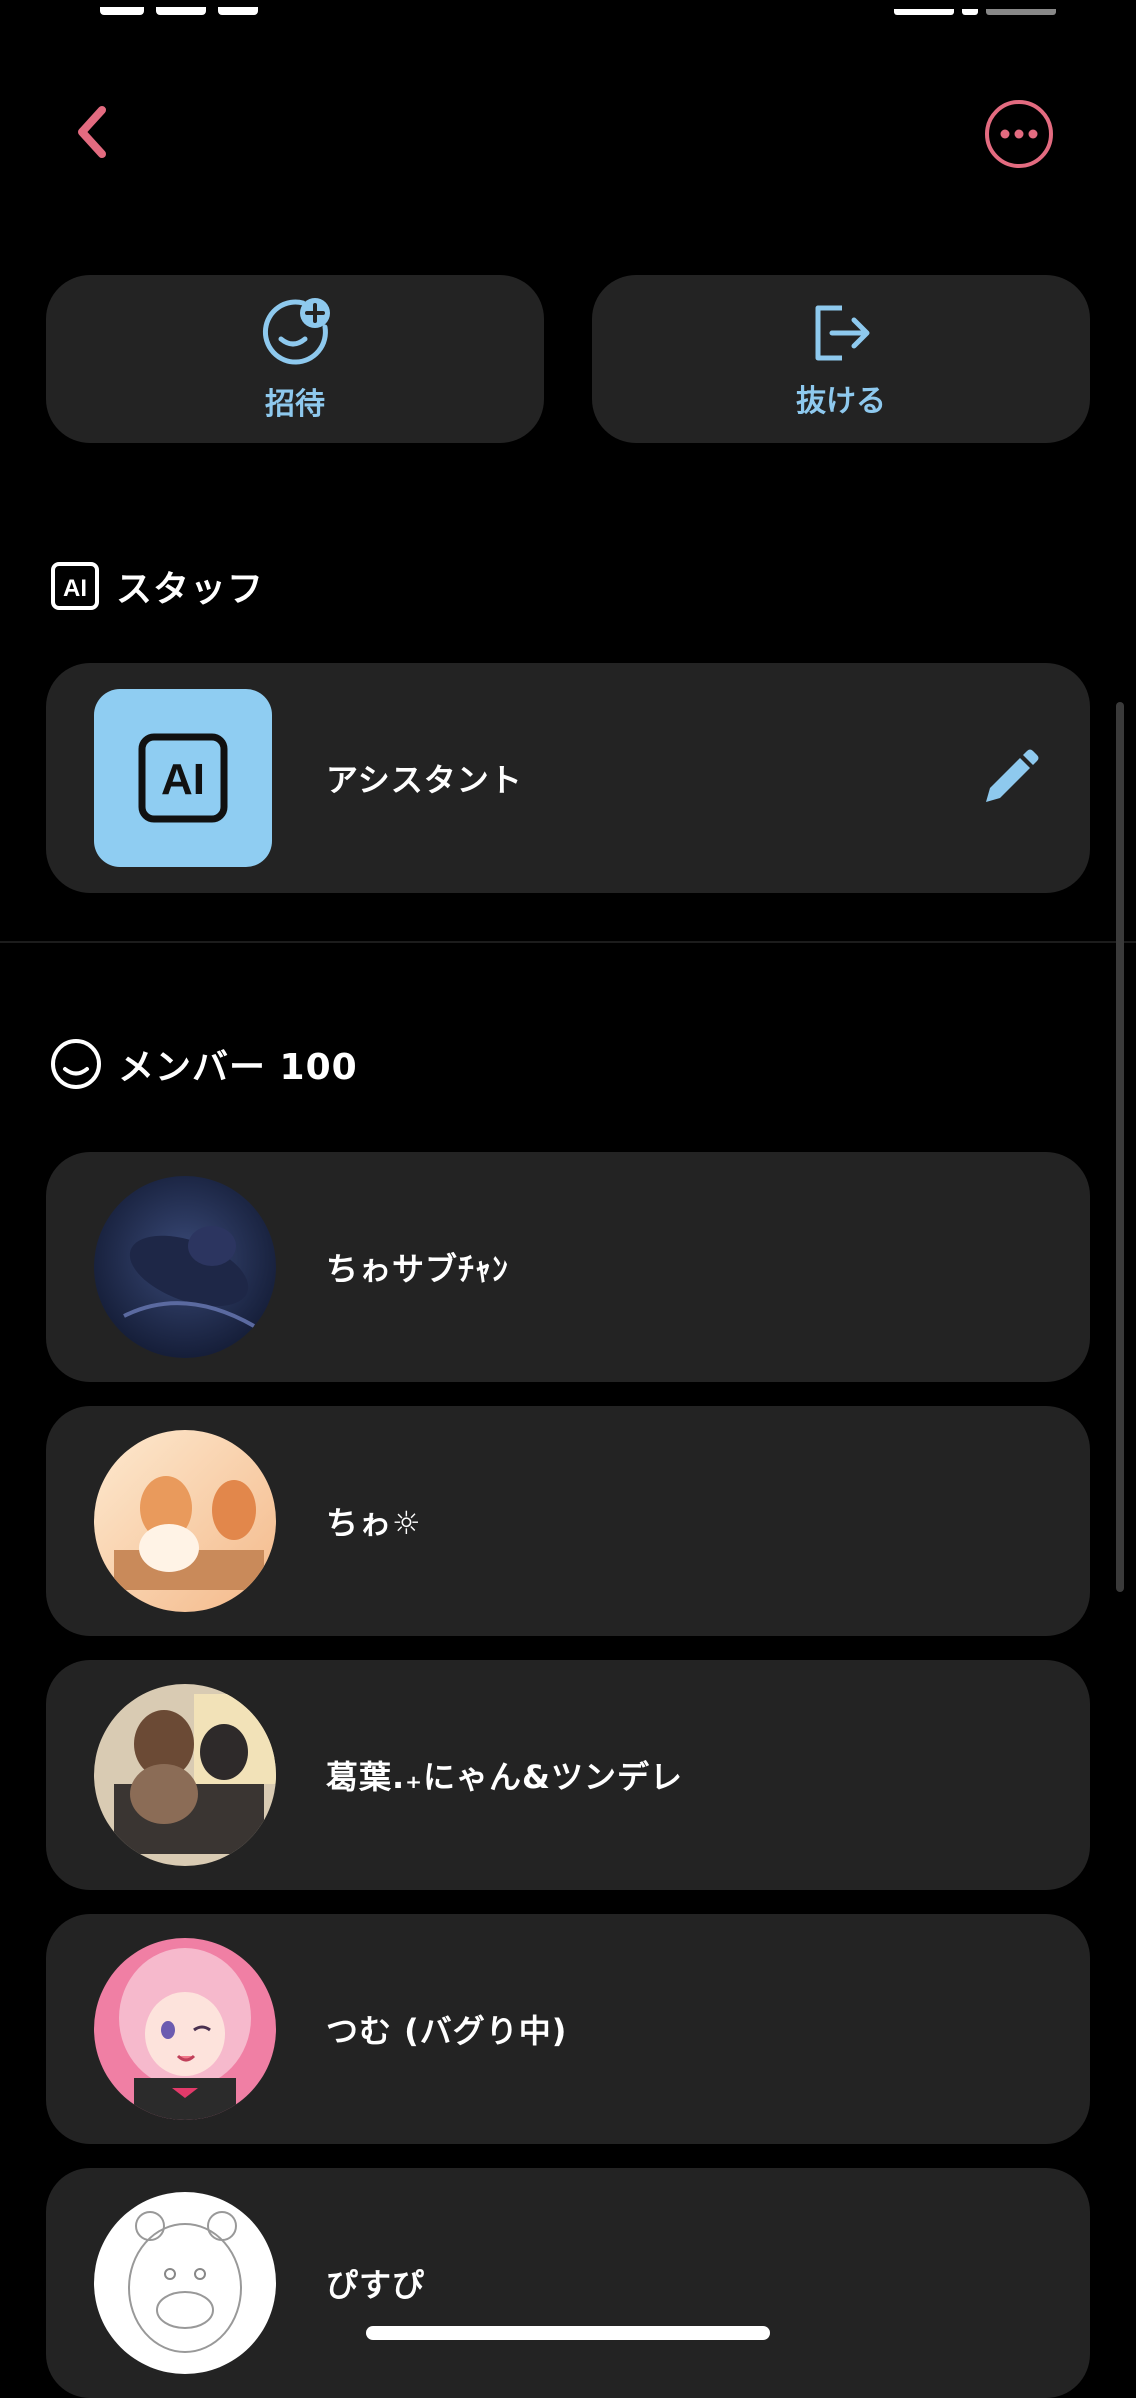  I want to click on chevron-left-icon, so click(92, 132).